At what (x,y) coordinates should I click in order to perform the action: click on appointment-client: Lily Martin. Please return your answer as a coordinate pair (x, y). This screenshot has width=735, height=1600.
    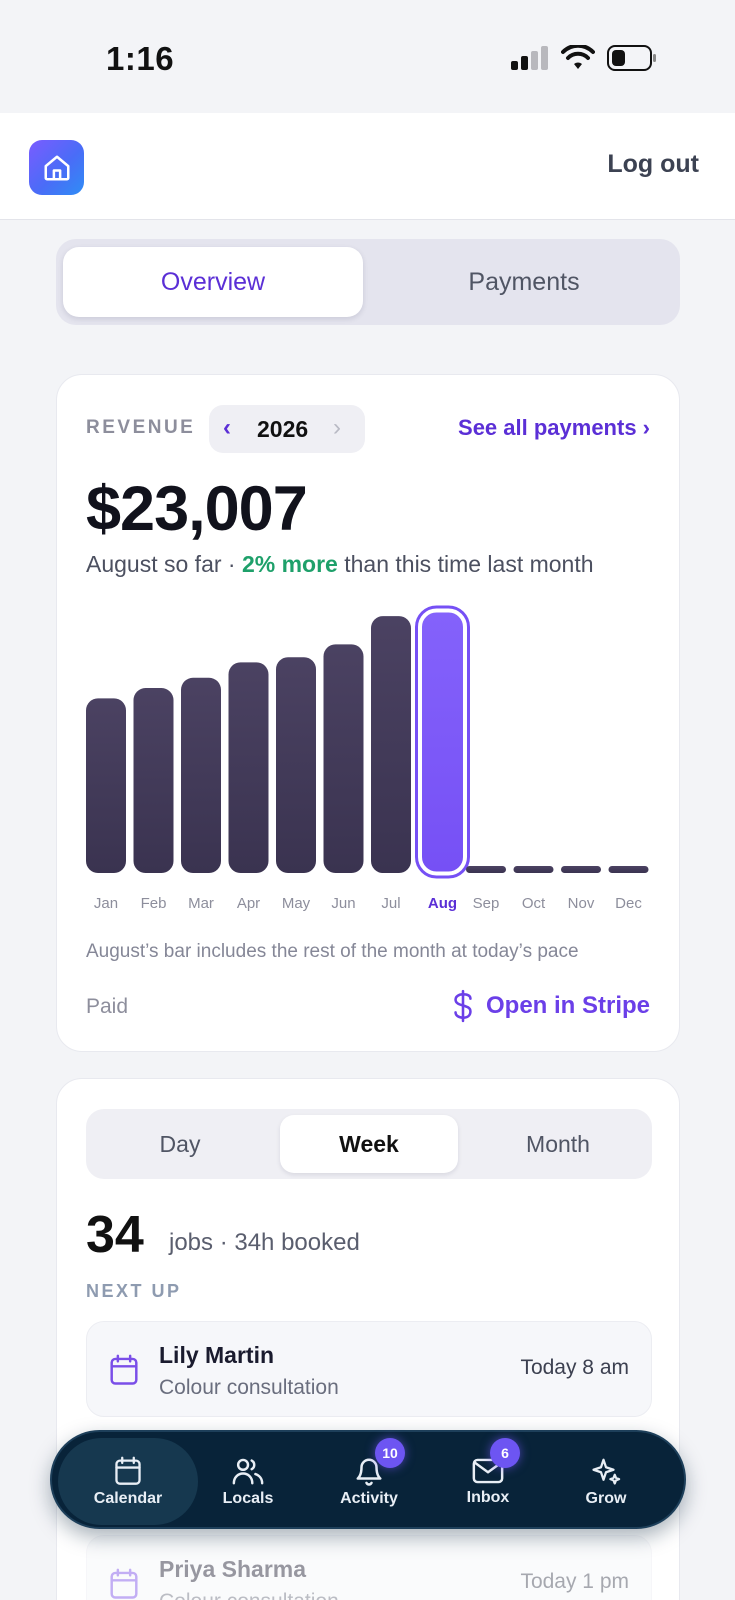
    Looking at the image, I should click on (217, 1355).